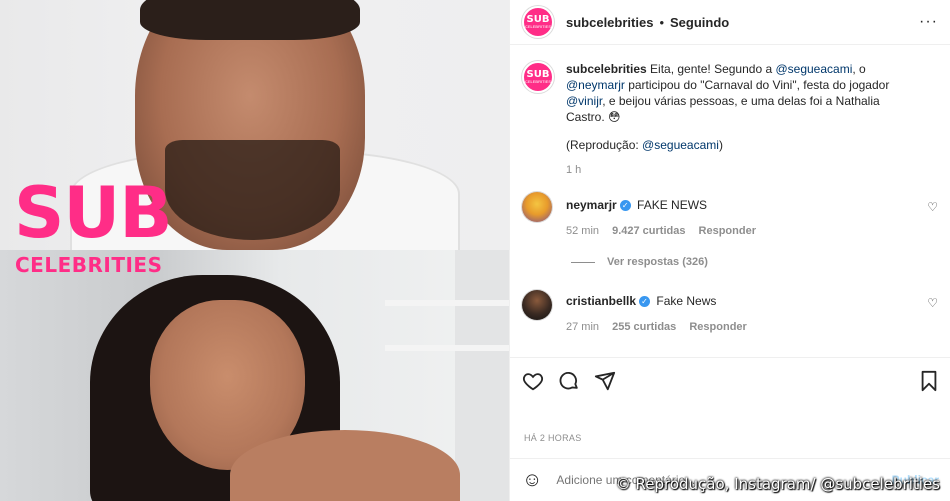  I want to click on caption-credit: (Reprodução: @segueacami), so click(736, 145).